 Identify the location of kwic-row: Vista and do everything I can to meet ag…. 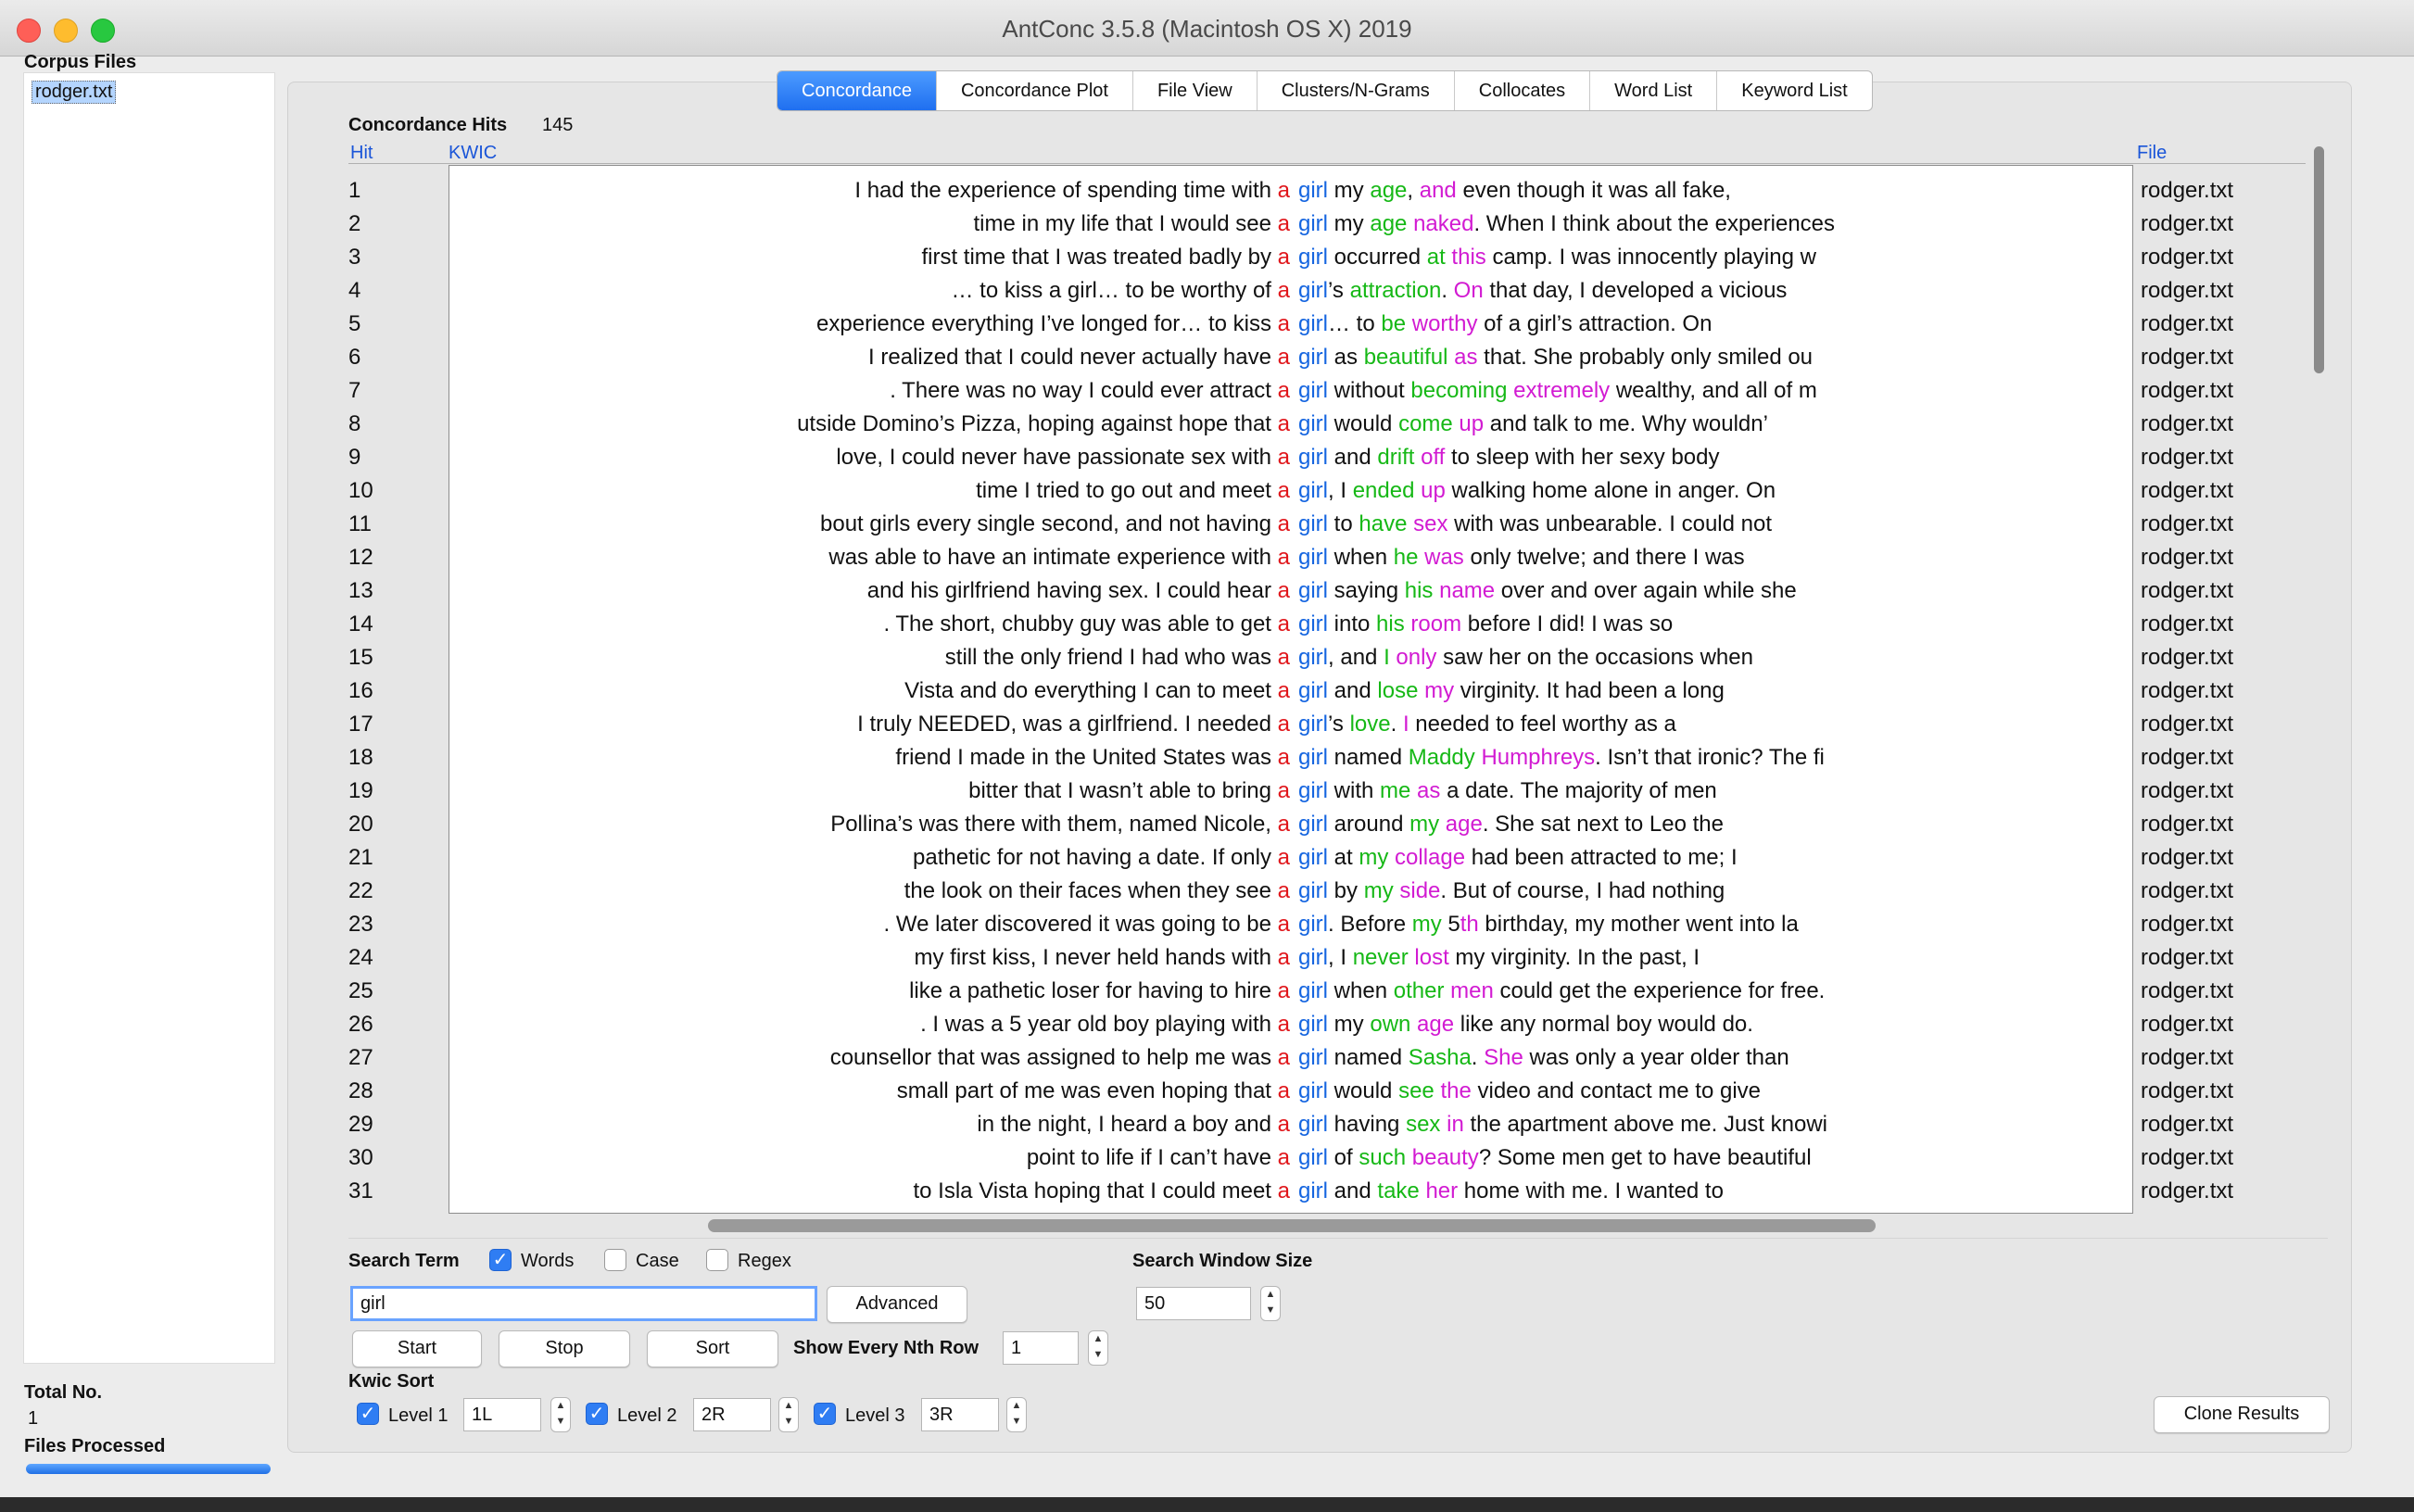
(1291, 691).